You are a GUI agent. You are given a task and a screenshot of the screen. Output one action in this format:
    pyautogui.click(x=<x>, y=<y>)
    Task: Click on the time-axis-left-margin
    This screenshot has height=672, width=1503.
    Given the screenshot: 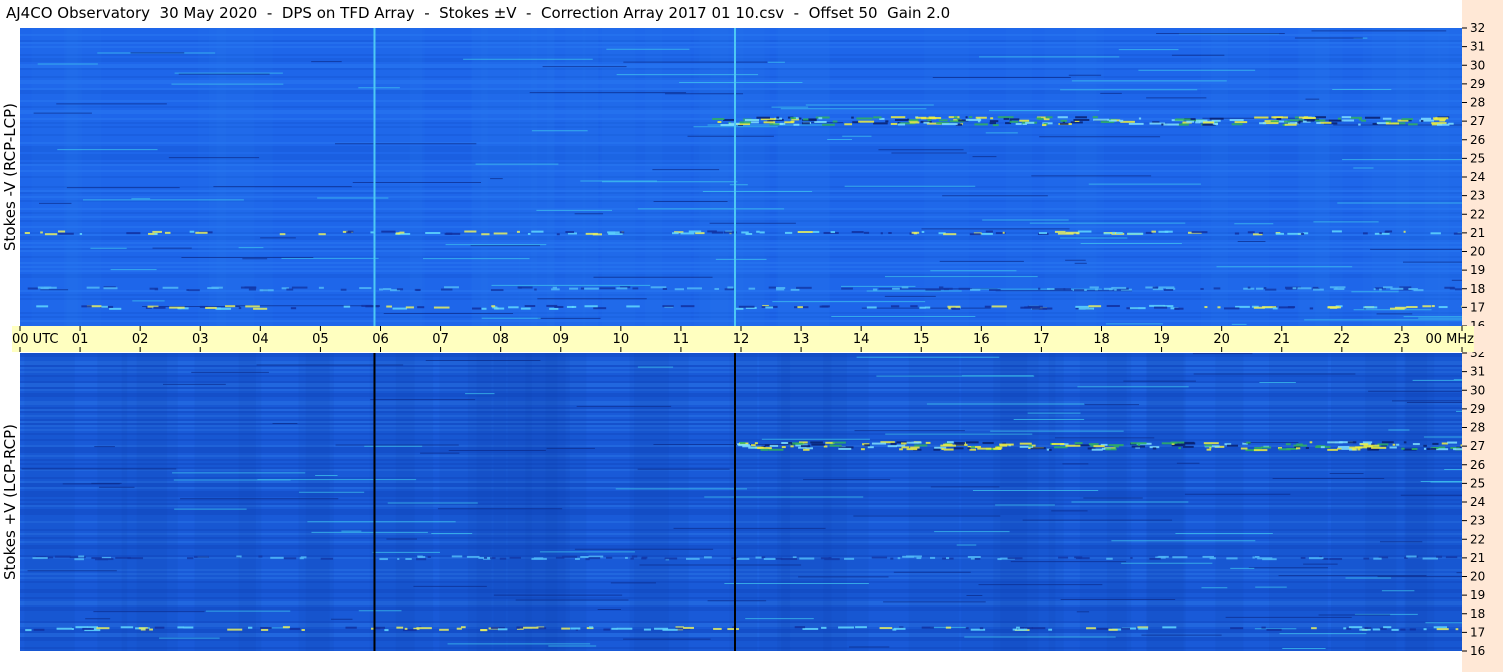 What is the action you would take?
    pyautogui.click(x=6, y=339)
    